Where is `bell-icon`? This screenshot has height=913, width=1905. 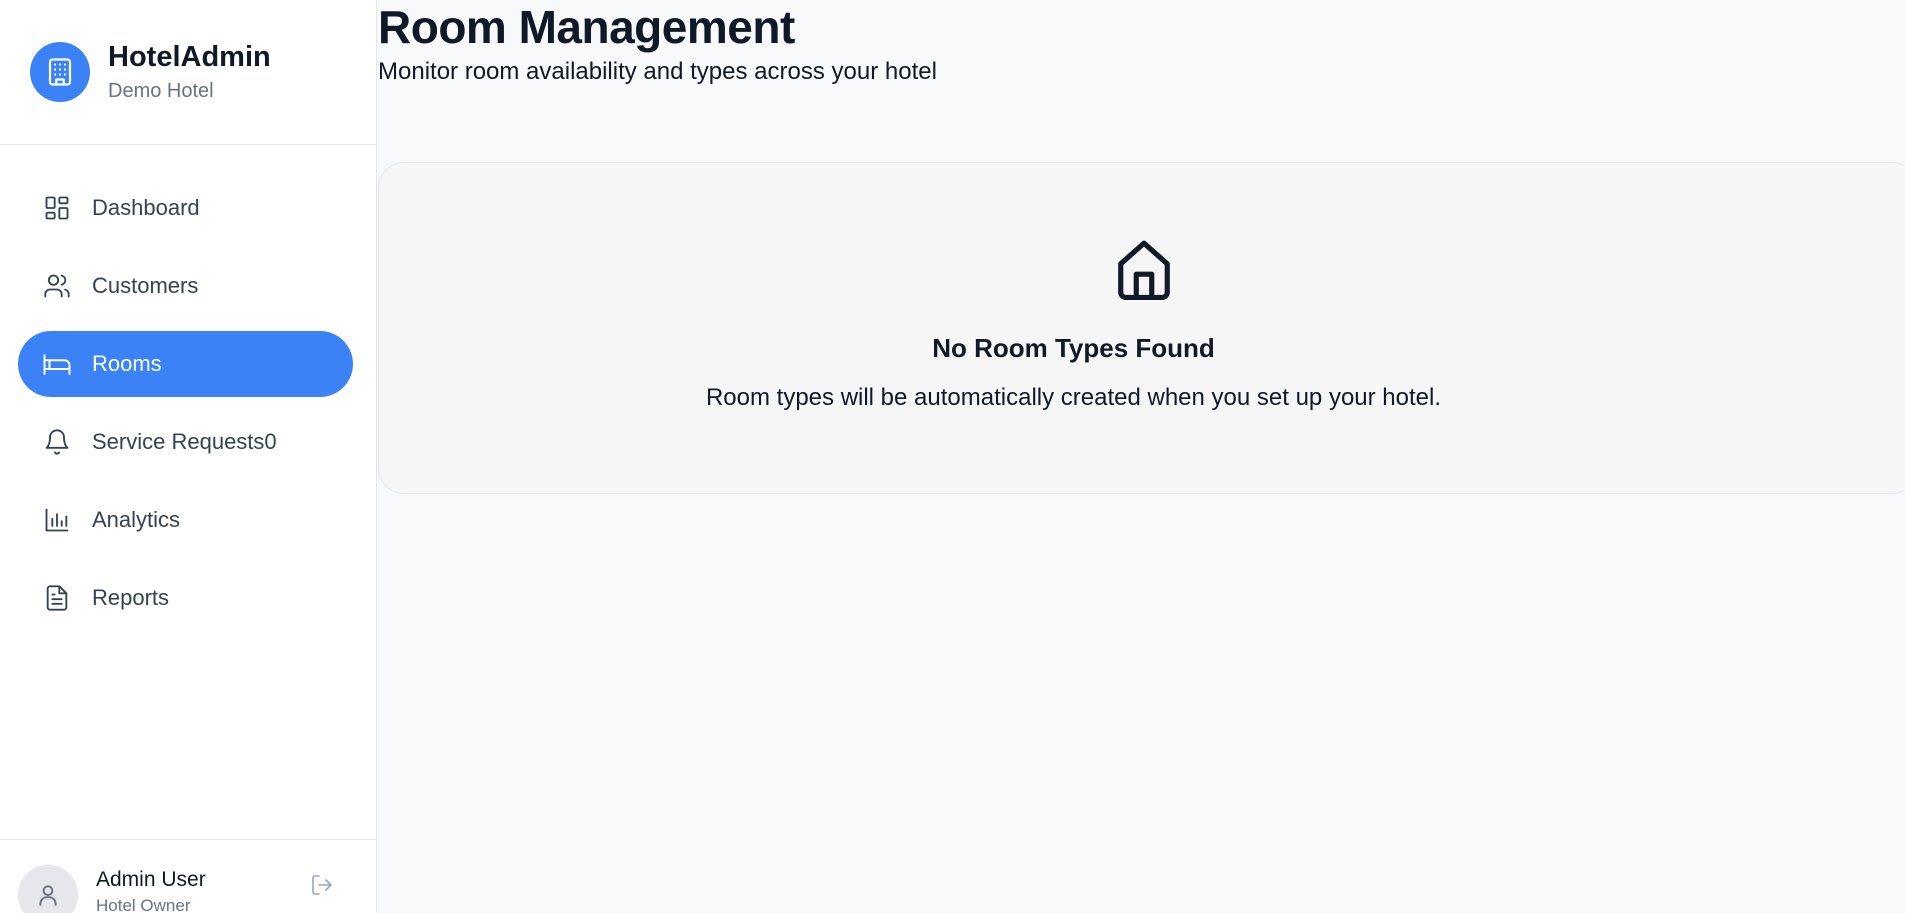 bell-icon is located at coordinates (57, 442).